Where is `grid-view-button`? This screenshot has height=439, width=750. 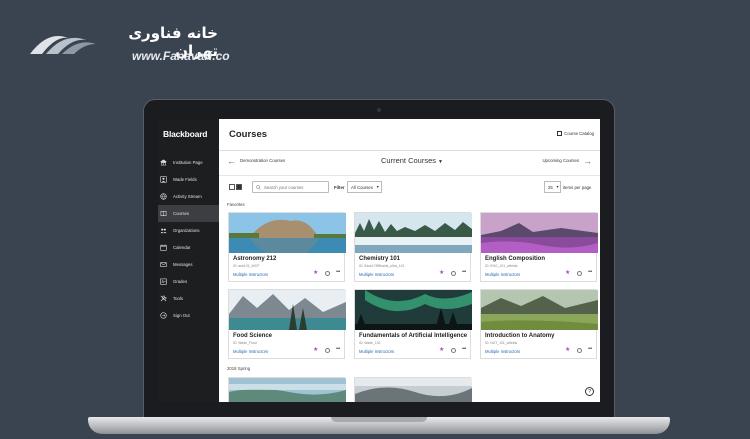 grid-view-button is located at coordinates (239, 187).